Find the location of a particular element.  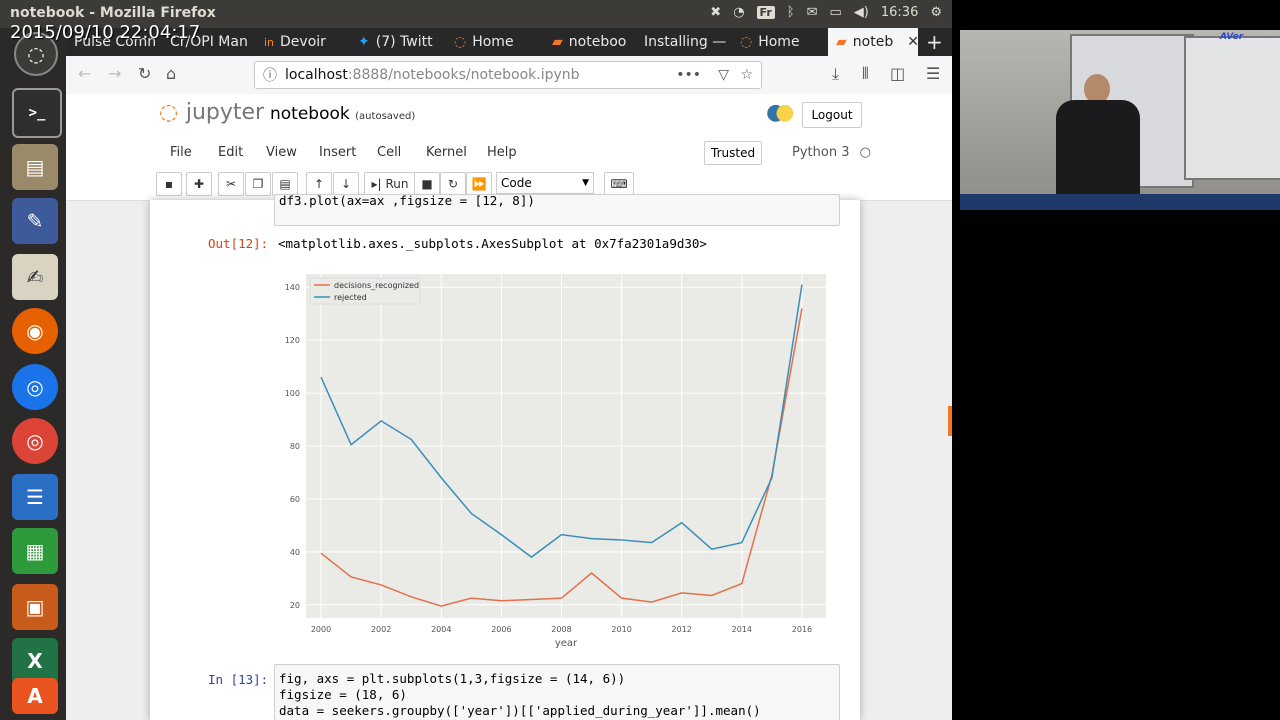

url-path: :8888/notebooks/notebook.ipynb is located at coordinates (463, 75).